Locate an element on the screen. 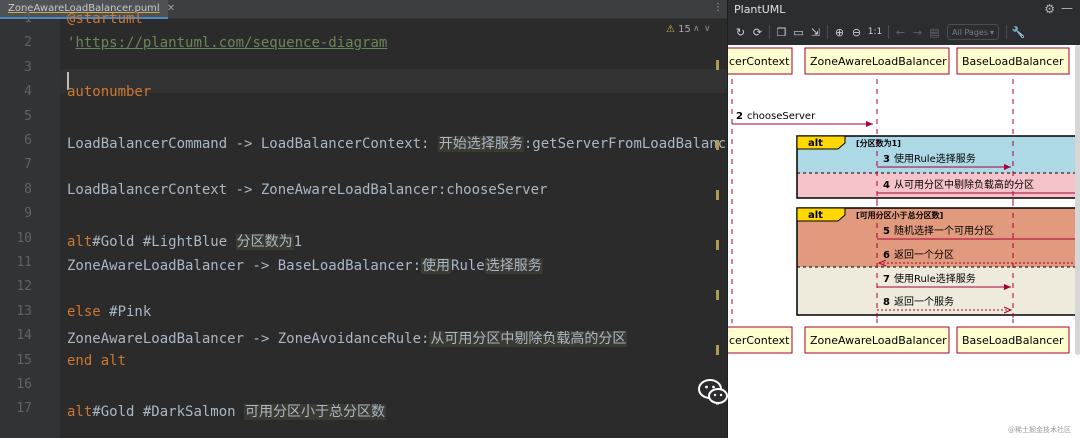 This screenshot has width=1080, height=438. keyword-token: autonumber is located at coordinates (109, 92).